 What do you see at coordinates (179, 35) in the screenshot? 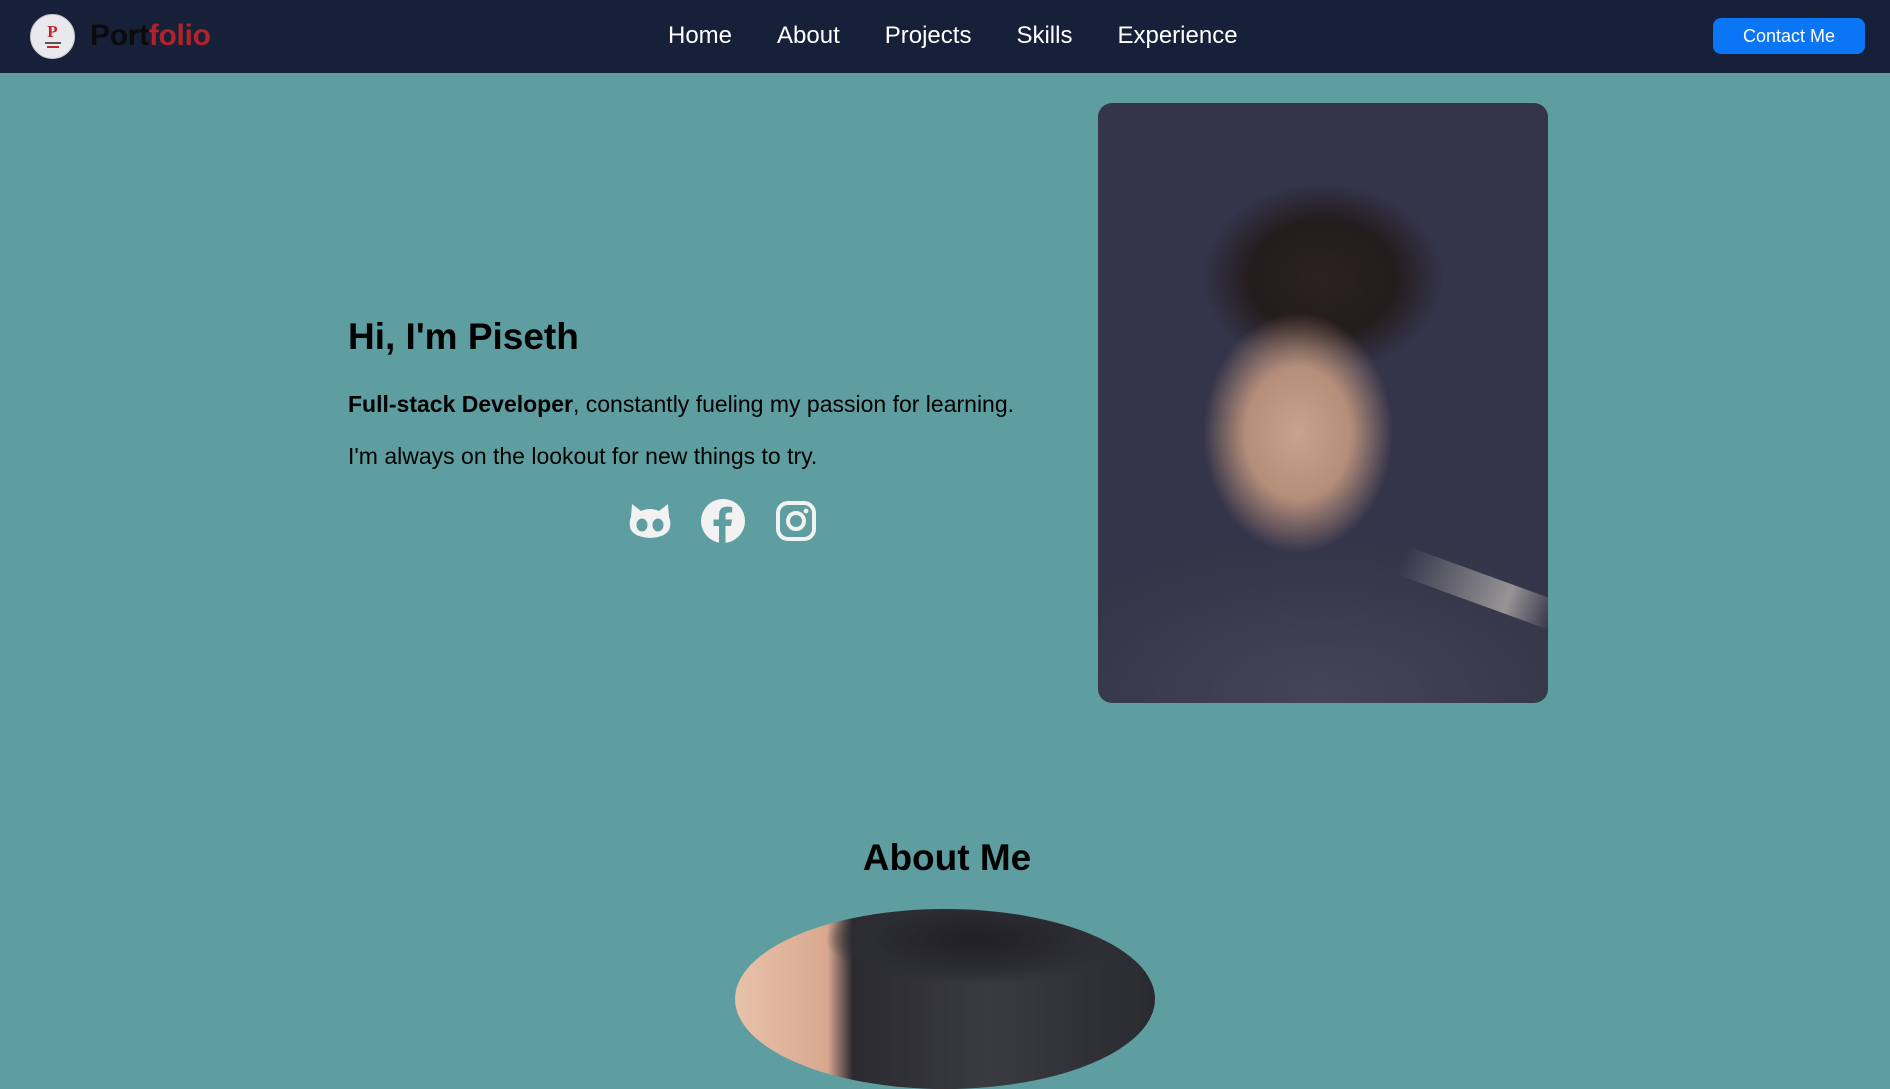
I see `brand-name-part2: folio` at bounding box center [179, 35].